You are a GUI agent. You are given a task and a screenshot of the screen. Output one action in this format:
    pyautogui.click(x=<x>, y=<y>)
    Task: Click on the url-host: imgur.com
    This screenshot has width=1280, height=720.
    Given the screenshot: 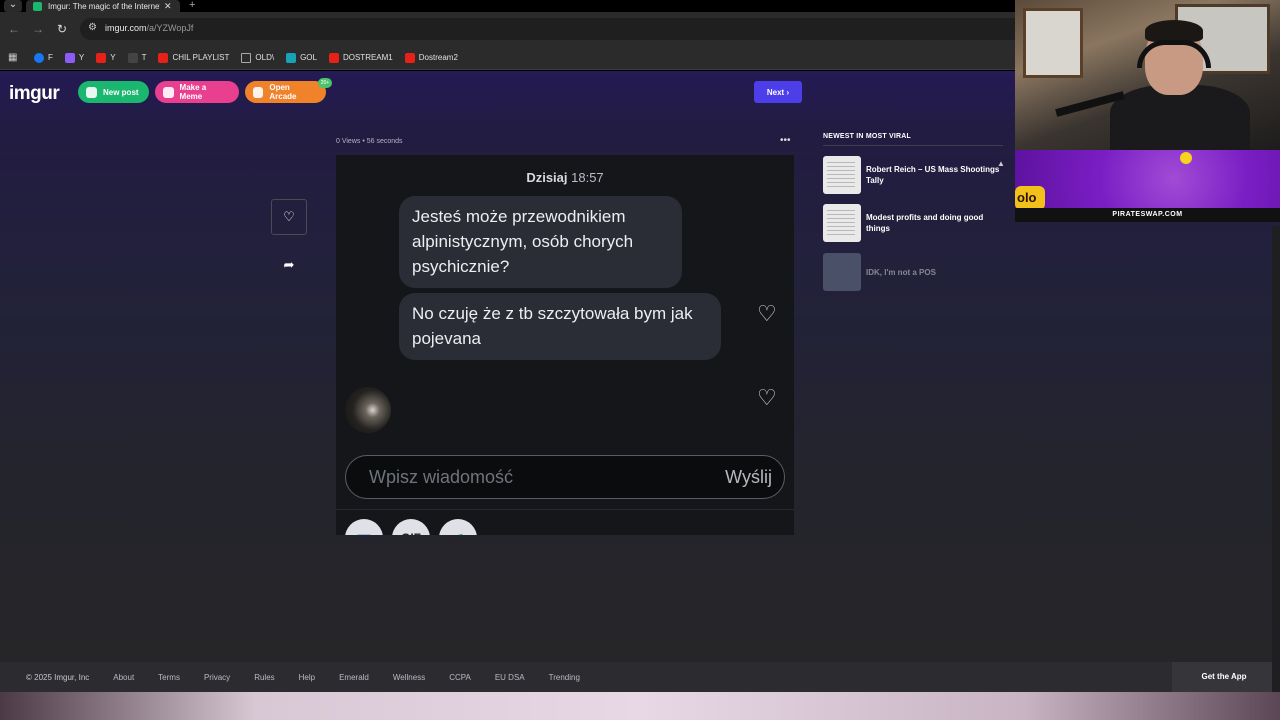 What is the action you would take?
    pyautogui.click(x=126, y=28)
    